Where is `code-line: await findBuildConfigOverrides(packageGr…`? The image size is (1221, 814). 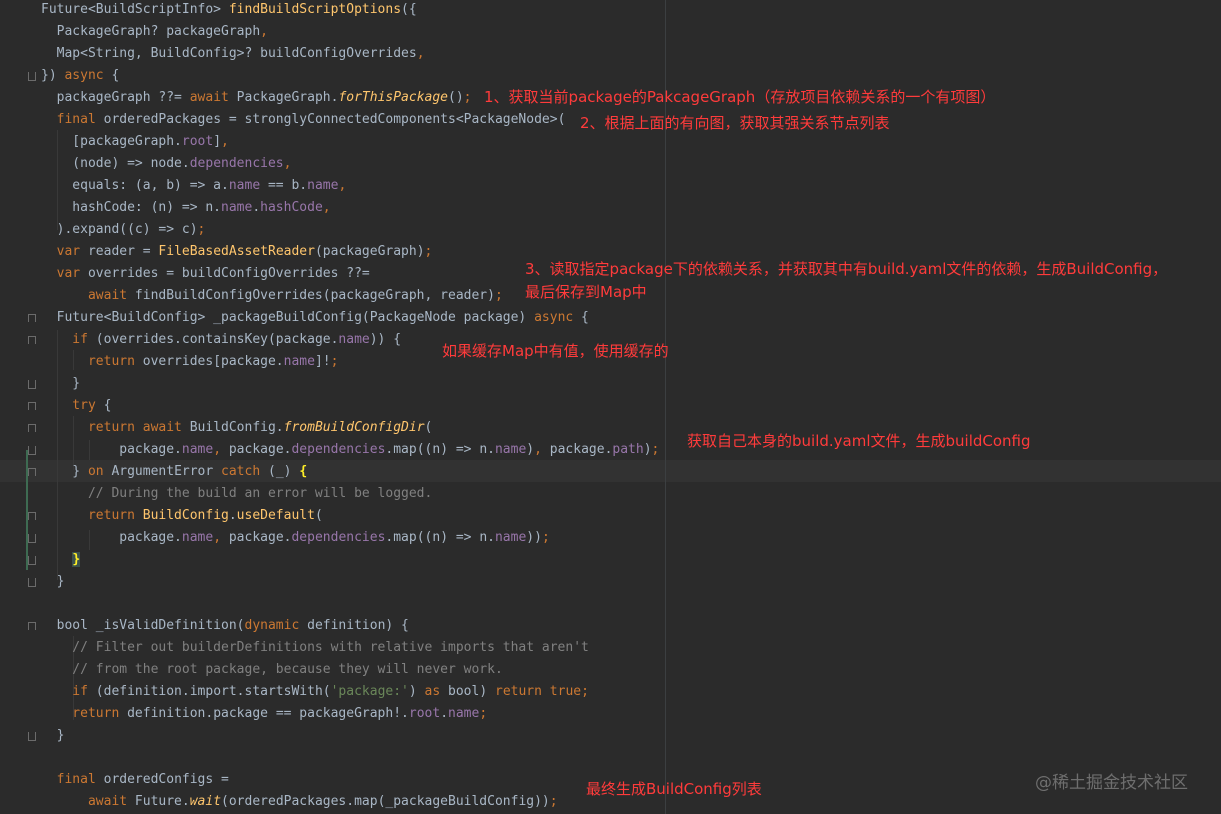 code-line: await findBuildConfigOverrides(packageGr… is located at coordinates (272, 296).